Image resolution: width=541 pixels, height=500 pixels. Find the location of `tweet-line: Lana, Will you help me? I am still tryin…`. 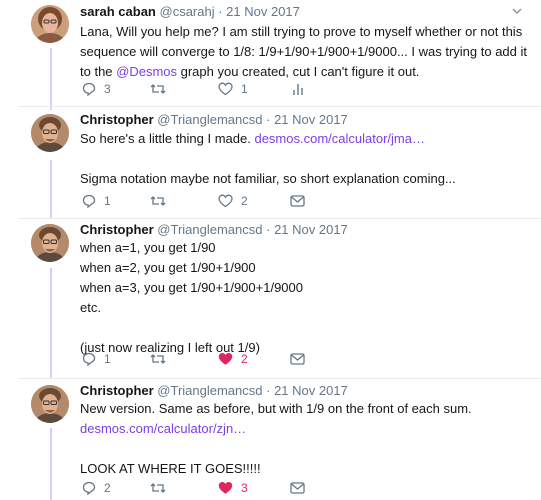

tweet-line: Lana, Will you help me? I am still tryin… is located at coordinates (301, 31).